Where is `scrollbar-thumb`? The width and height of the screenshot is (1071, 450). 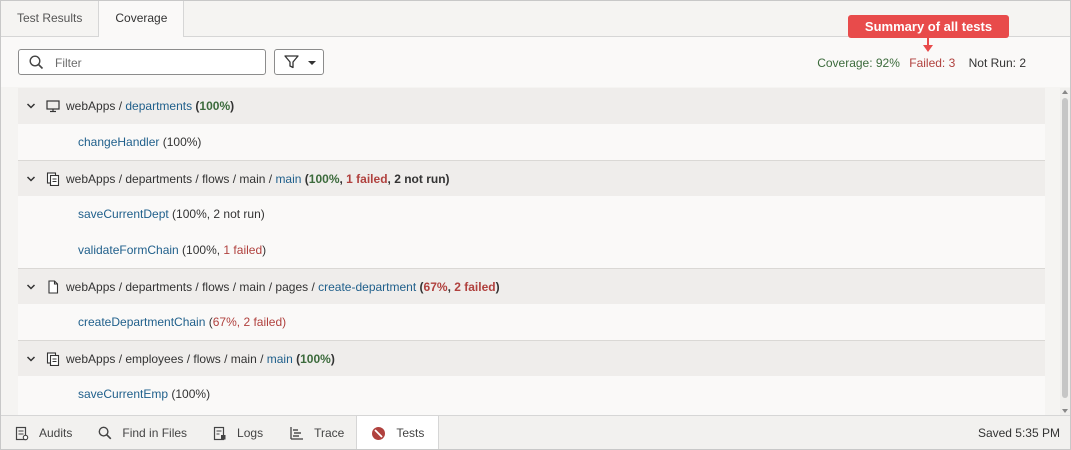 scrollbar-thumb is located at coordinates (1065, 248).